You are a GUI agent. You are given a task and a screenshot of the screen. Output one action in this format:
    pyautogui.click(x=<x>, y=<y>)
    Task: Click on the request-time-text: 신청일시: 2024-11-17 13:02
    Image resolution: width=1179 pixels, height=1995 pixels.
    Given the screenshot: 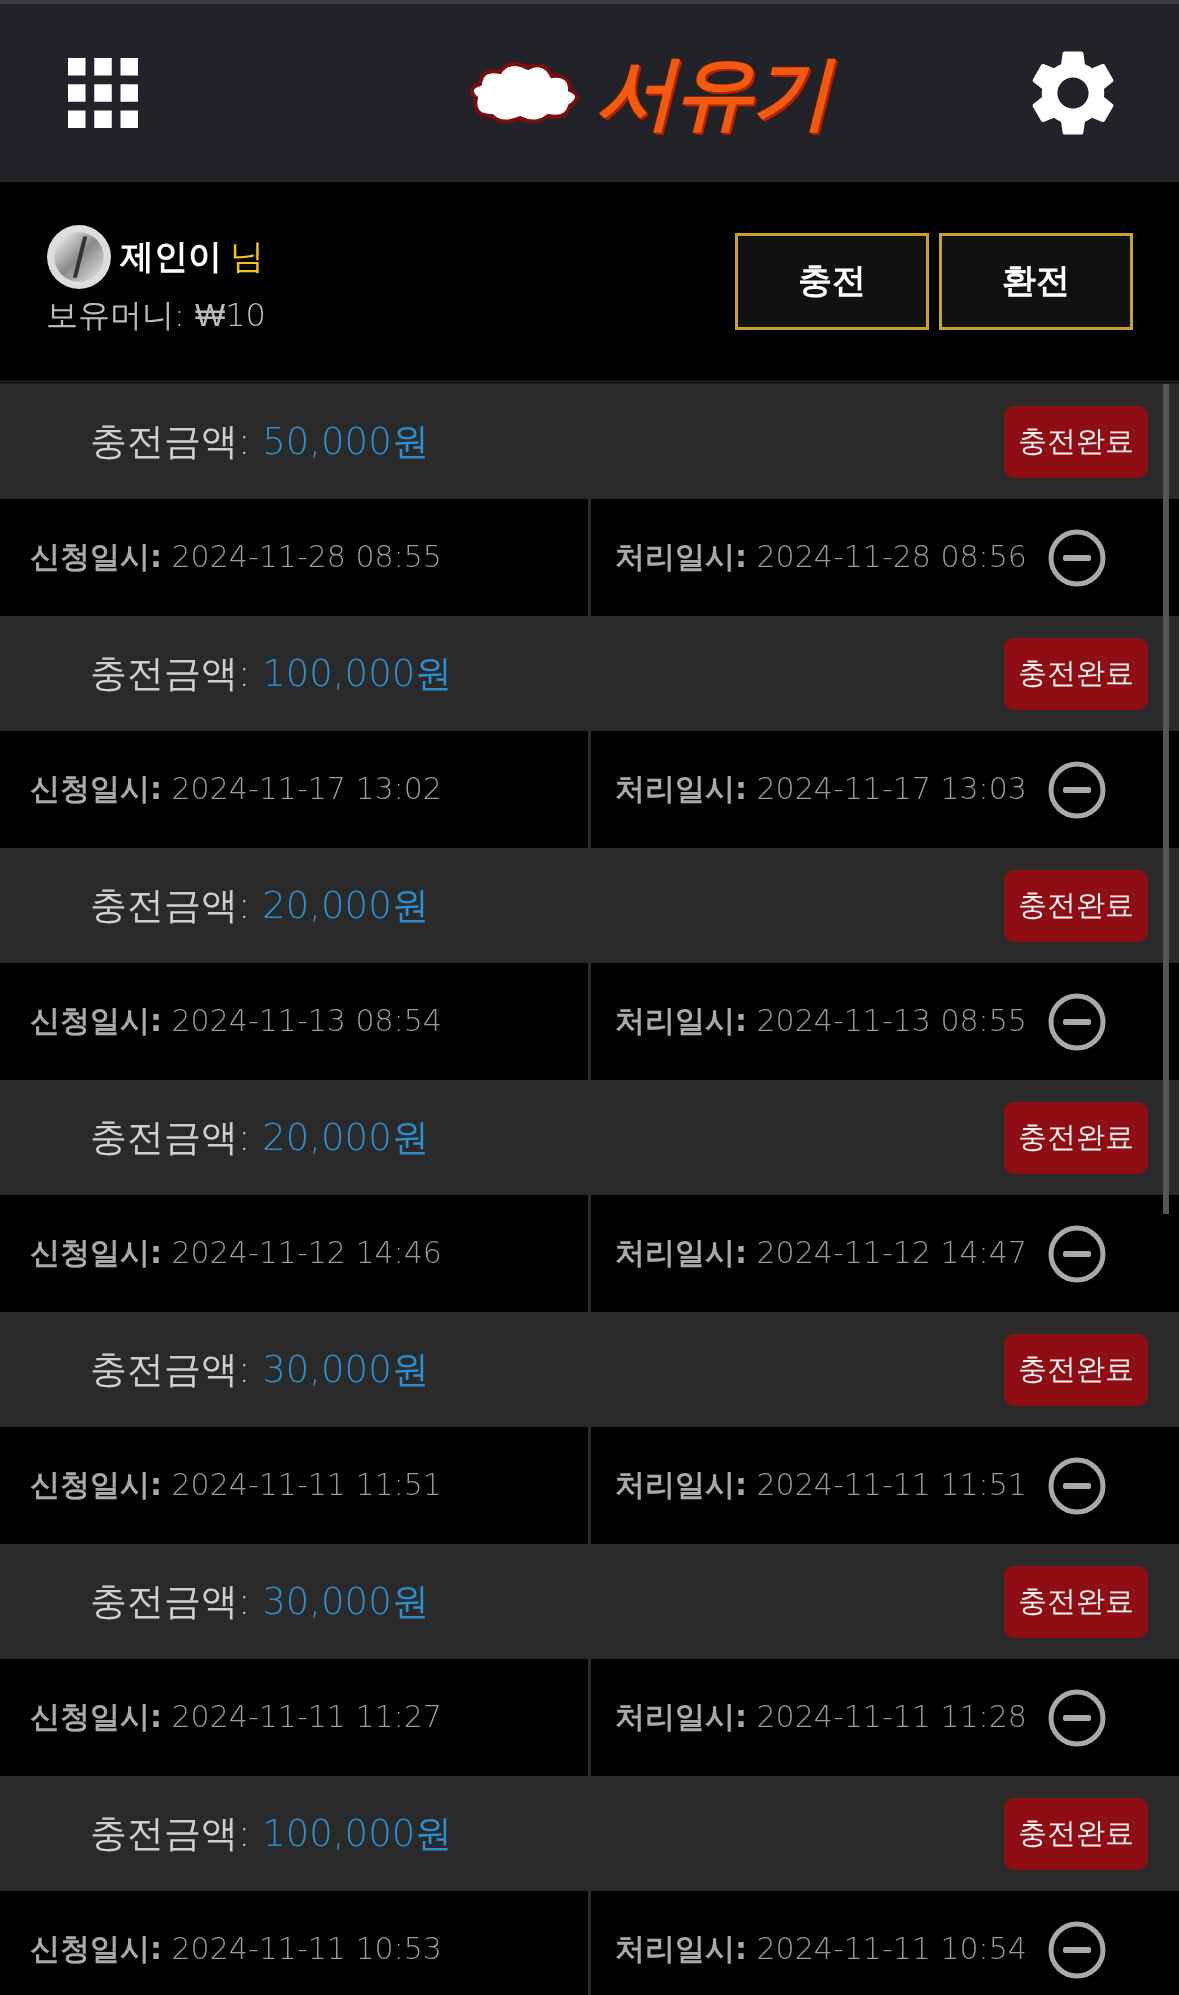 What is the action you would take?
    pyautogui.click(x=236, y=789)
    